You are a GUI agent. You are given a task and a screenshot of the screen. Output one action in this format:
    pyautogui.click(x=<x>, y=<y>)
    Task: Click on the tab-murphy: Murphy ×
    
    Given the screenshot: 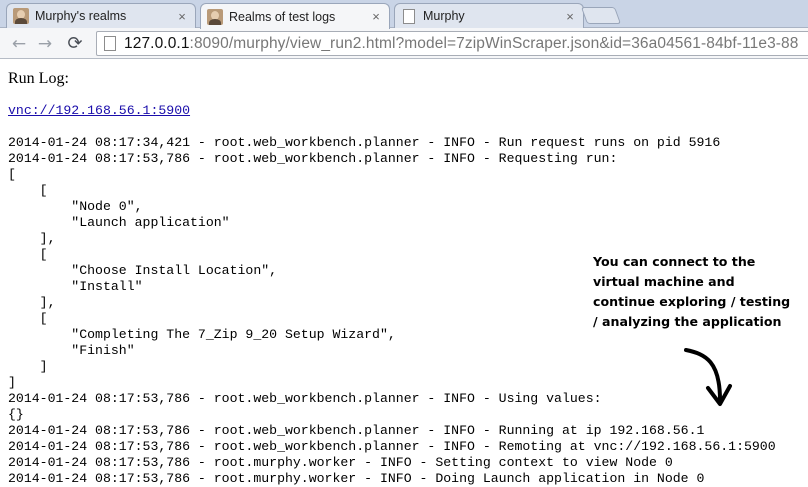 What is the action you would take?
    pyautogui.click(x=489, y=15)
    